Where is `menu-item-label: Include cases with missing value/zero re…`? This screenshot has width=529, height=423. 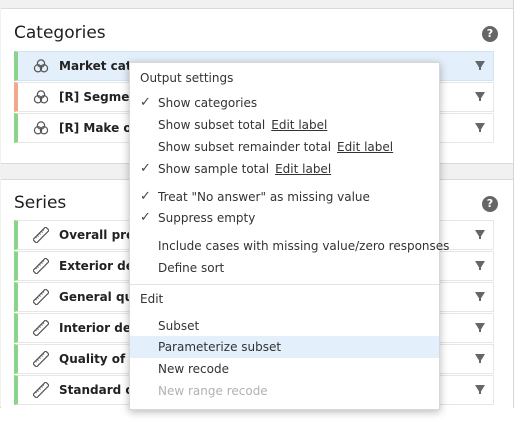
menu-item-label: Include cases with missing value/zero re… is located at coordinates (304, 246).